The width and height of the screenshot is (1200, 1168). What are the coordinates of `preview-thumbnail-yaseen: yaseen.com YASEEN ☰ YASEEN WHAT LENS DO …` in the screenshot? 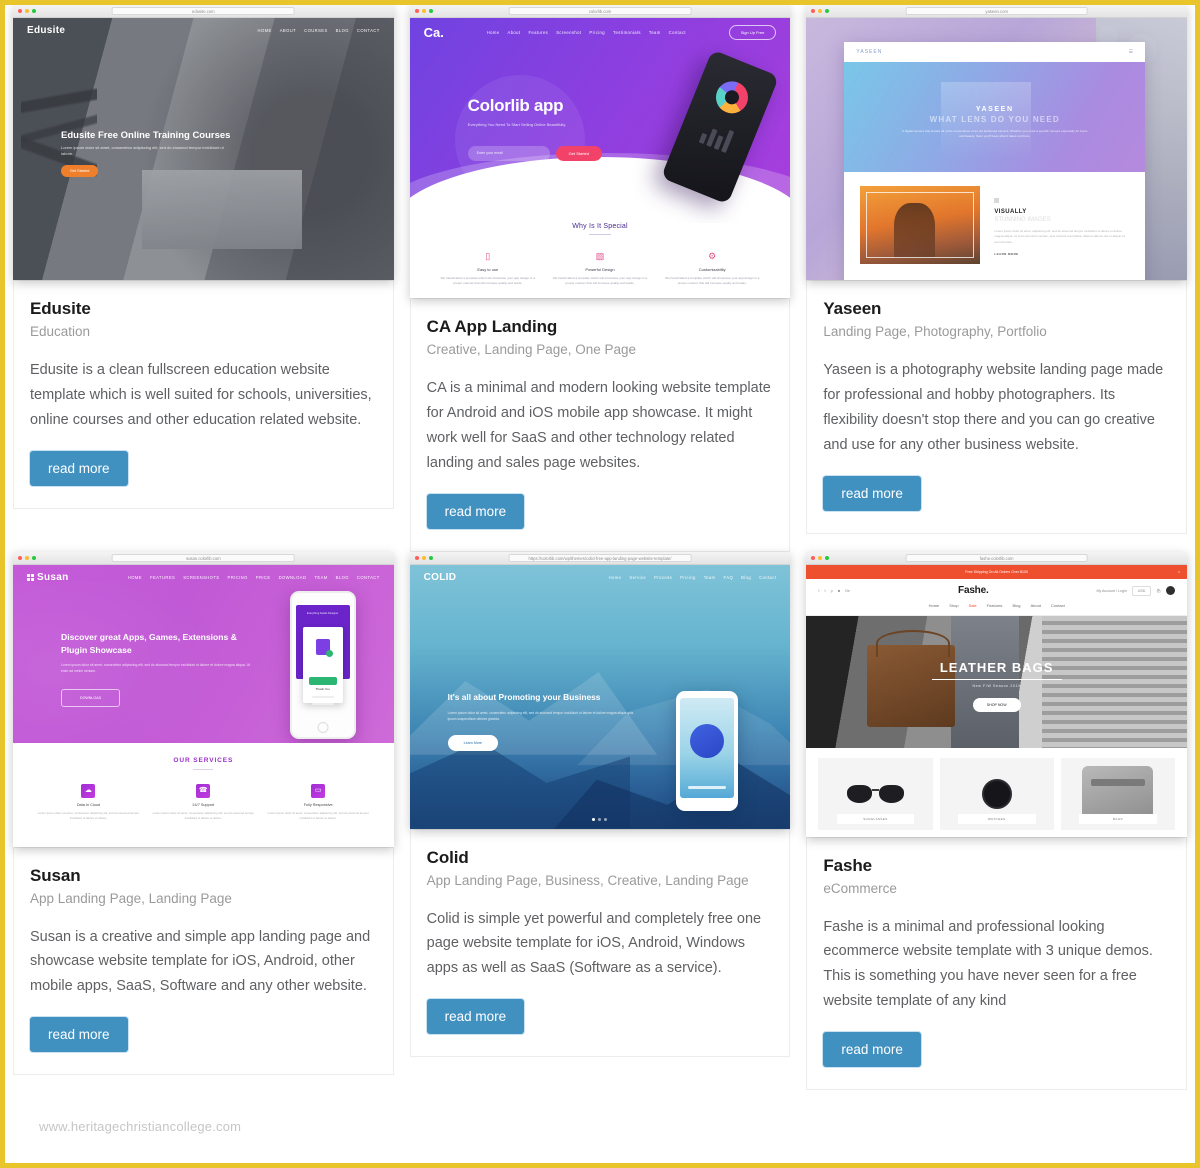 It's located at (996, 142).